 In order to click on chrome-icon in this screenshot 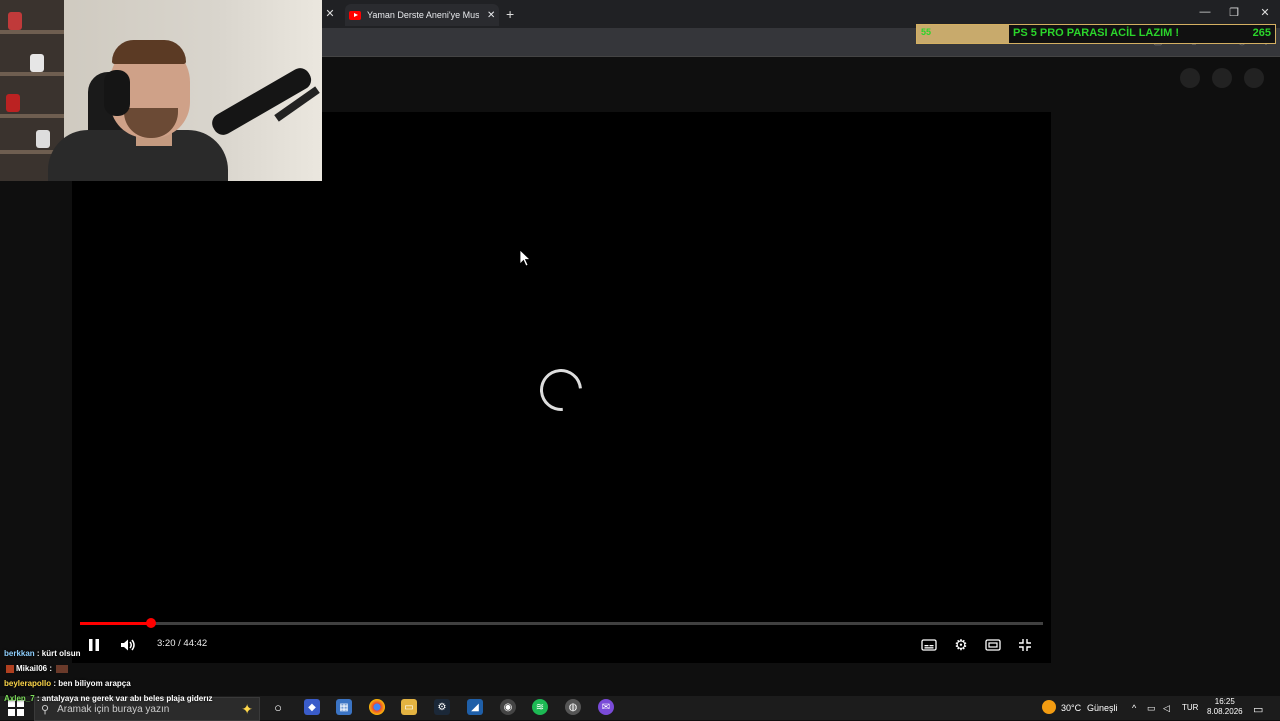, I will do `click(377, 707)`.